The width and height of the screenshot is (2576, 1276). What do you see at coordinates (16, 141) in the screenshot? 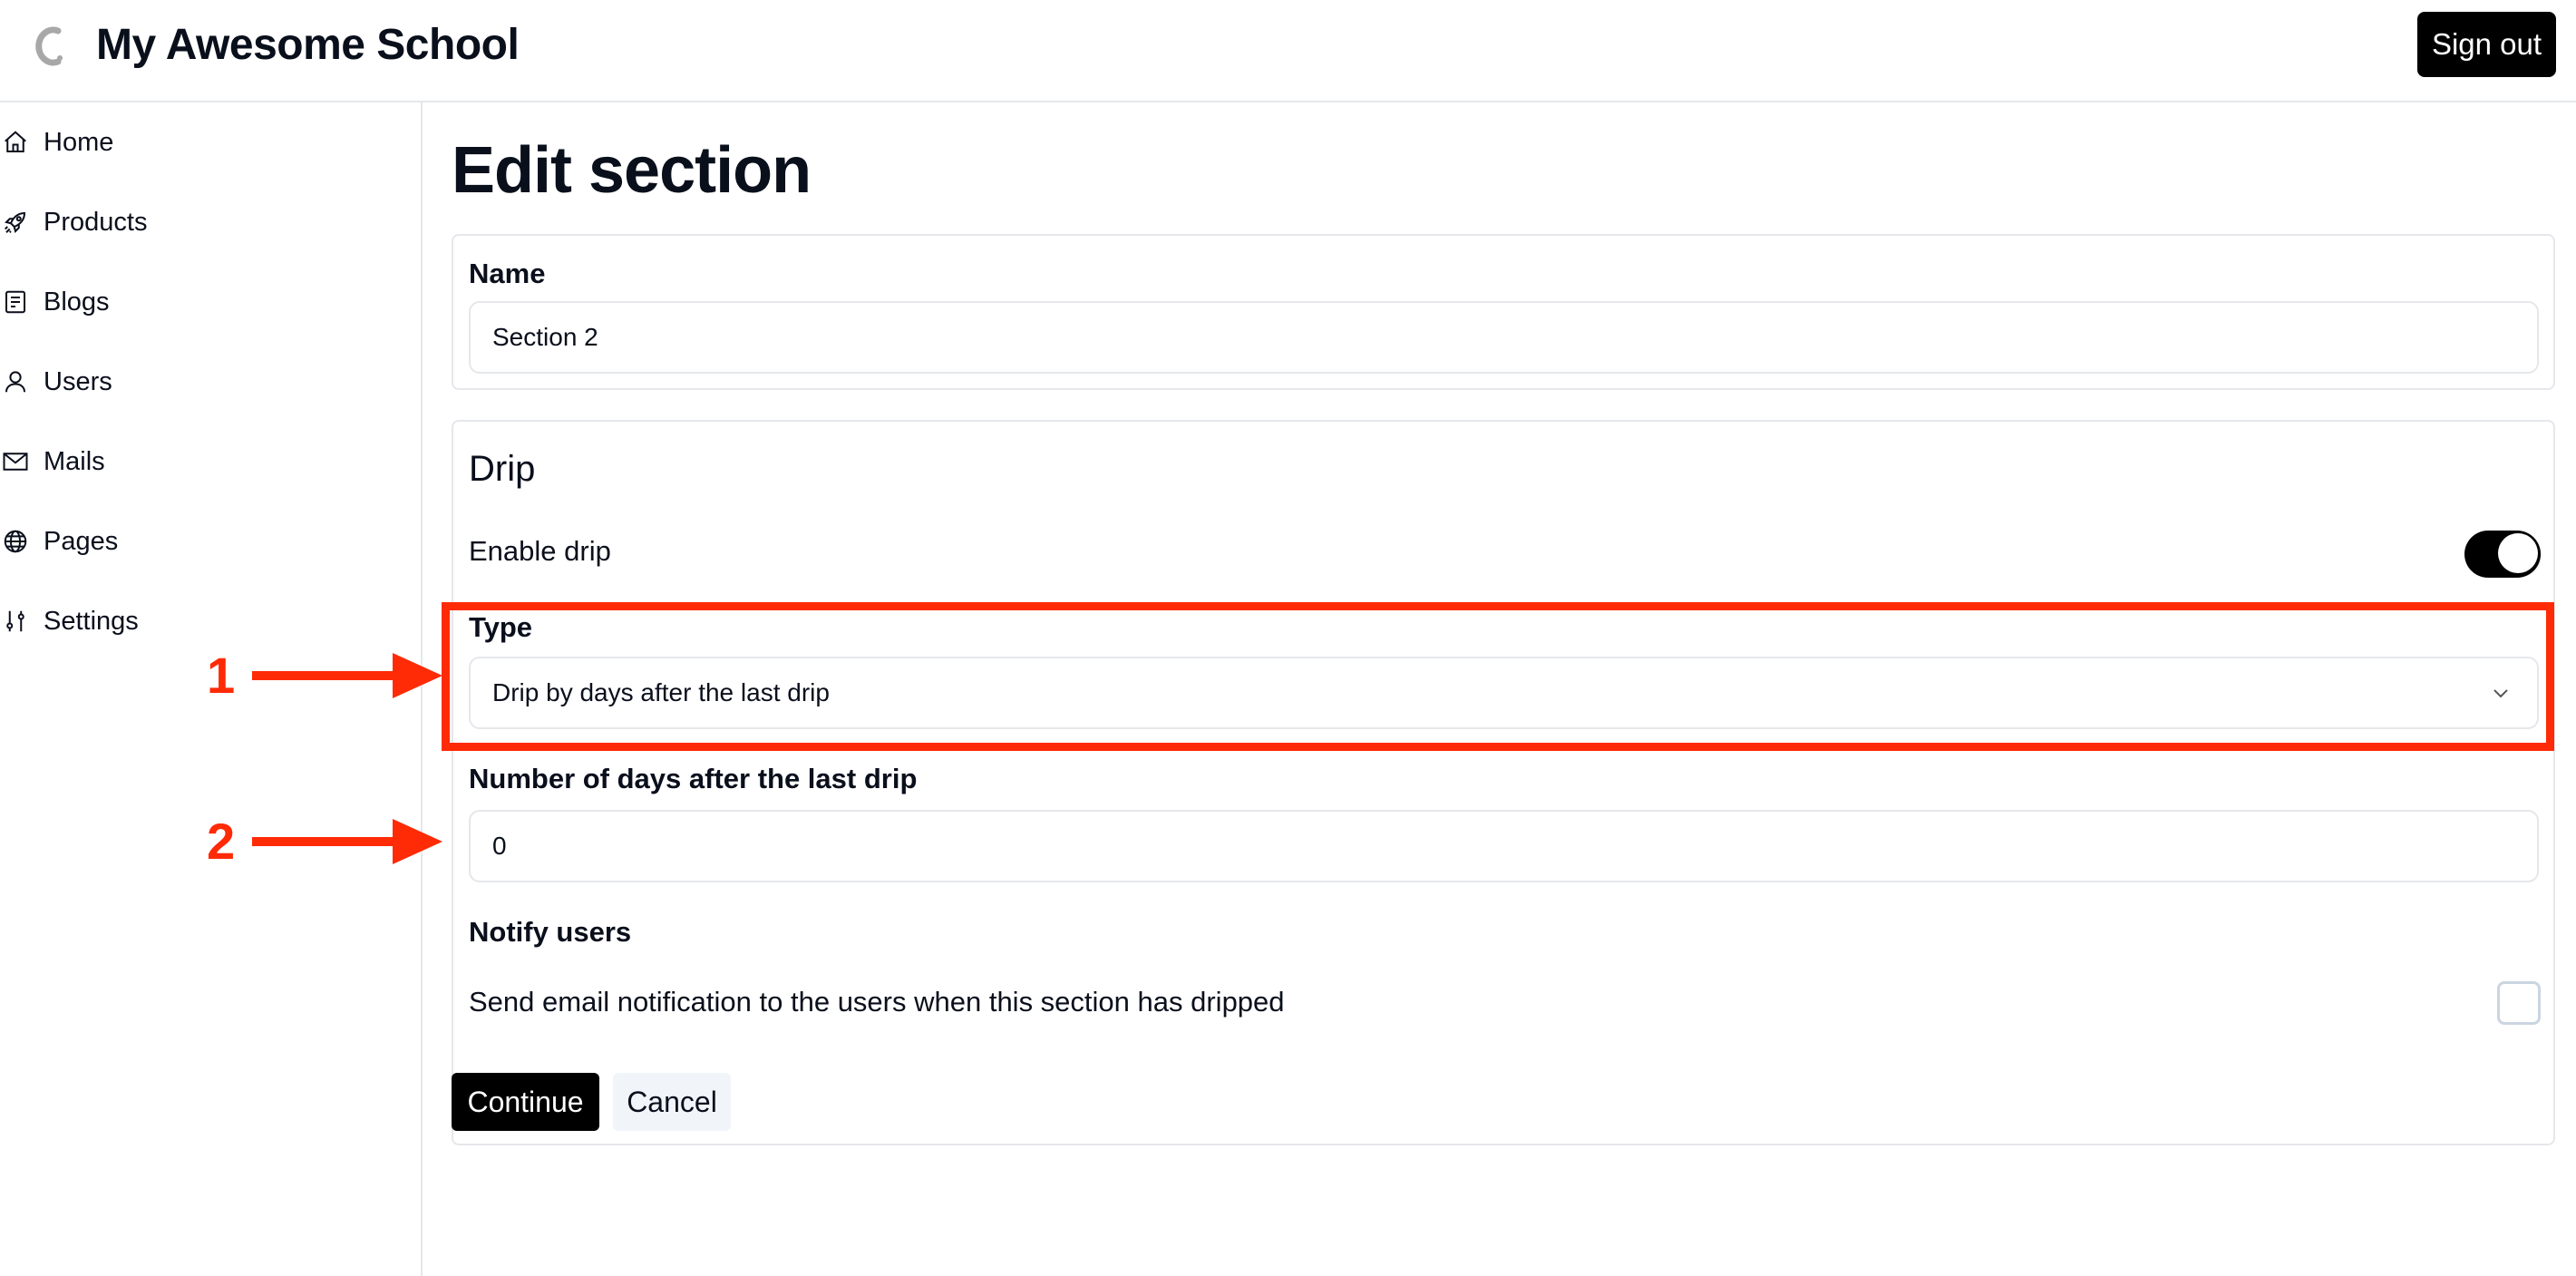
I see `home-icon` at bounding box center [16, 141].